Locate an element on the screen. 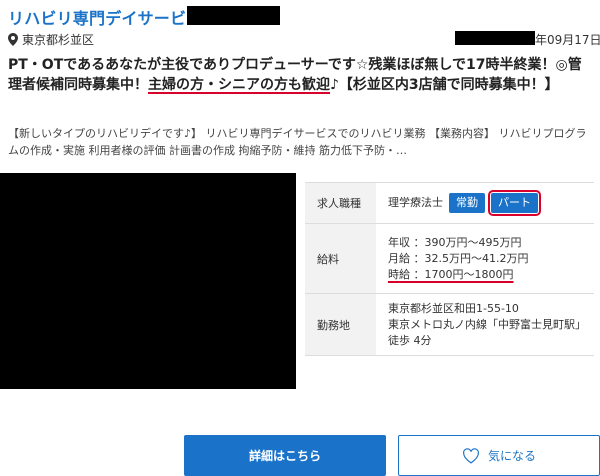 The image size is (600, 476). salary-annual: 年収 ：390万円〜495万円 is located at coordinates (455, 242).